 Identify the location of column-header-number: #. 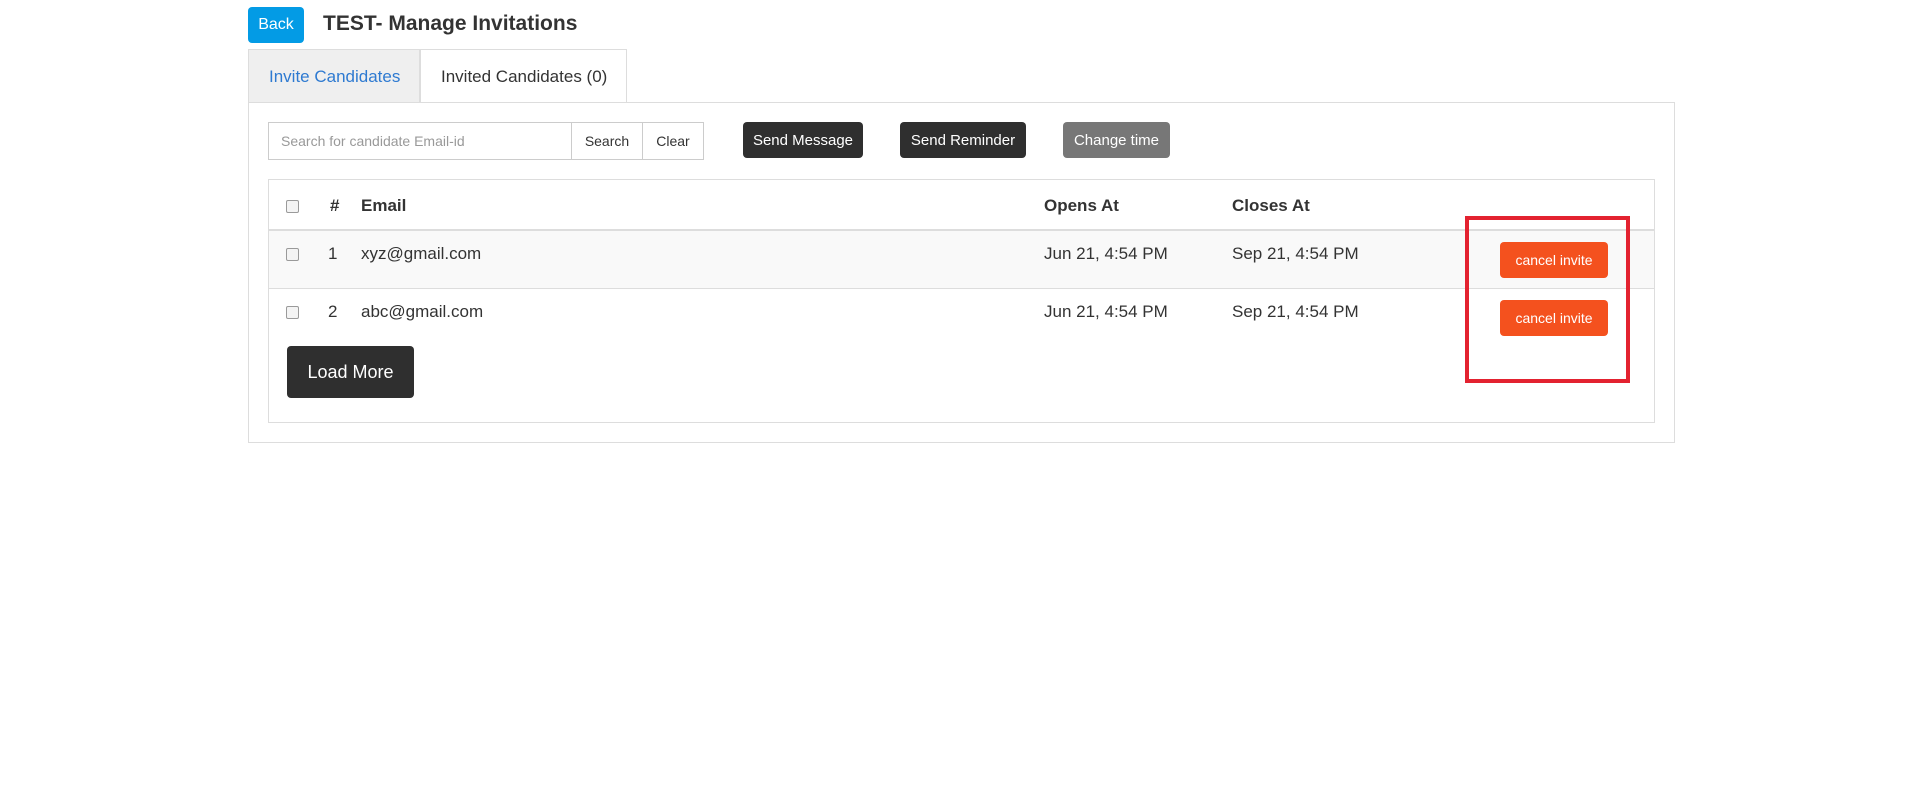
(335, 205).